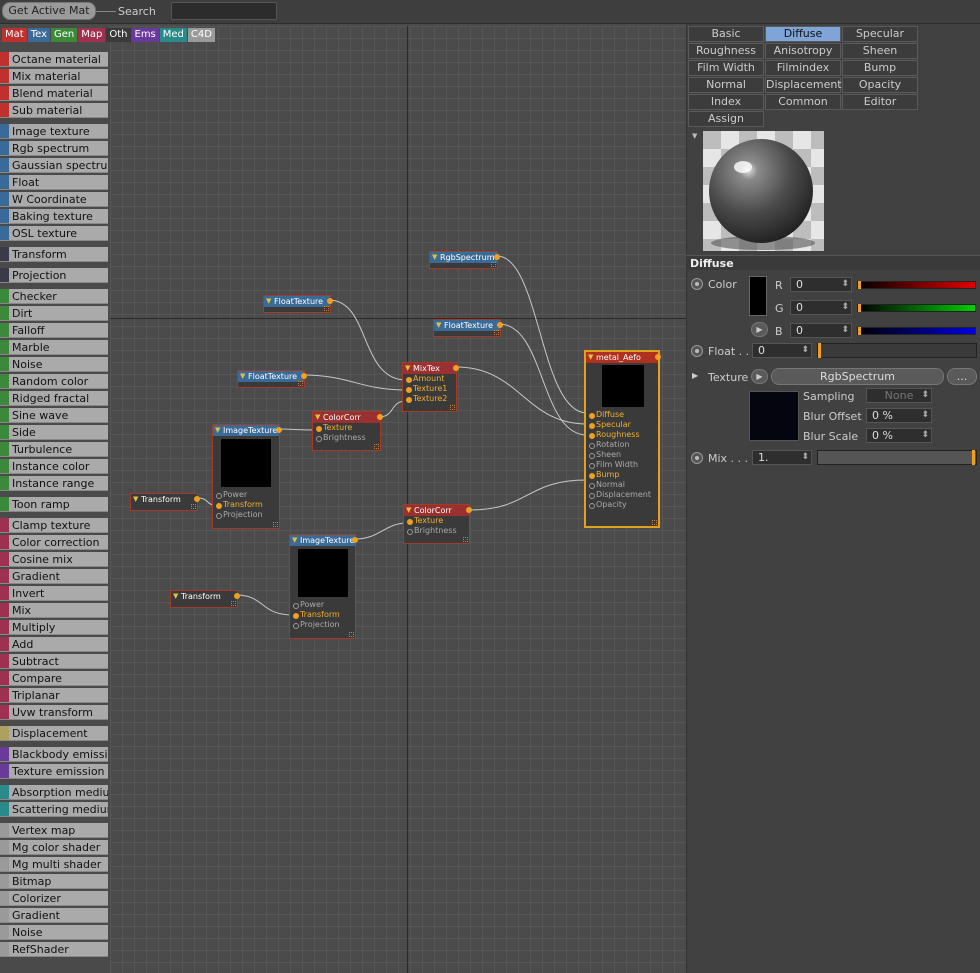  I want to click on sampling-select: None, so click(899, 395).